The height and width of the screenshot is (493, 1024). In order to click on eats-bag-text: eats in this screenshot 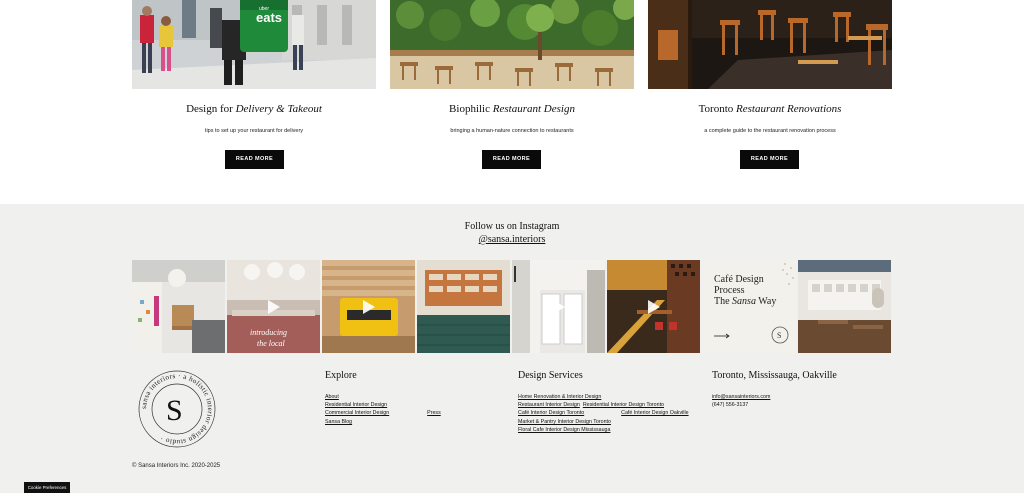, I will do `click(269, 17)`.